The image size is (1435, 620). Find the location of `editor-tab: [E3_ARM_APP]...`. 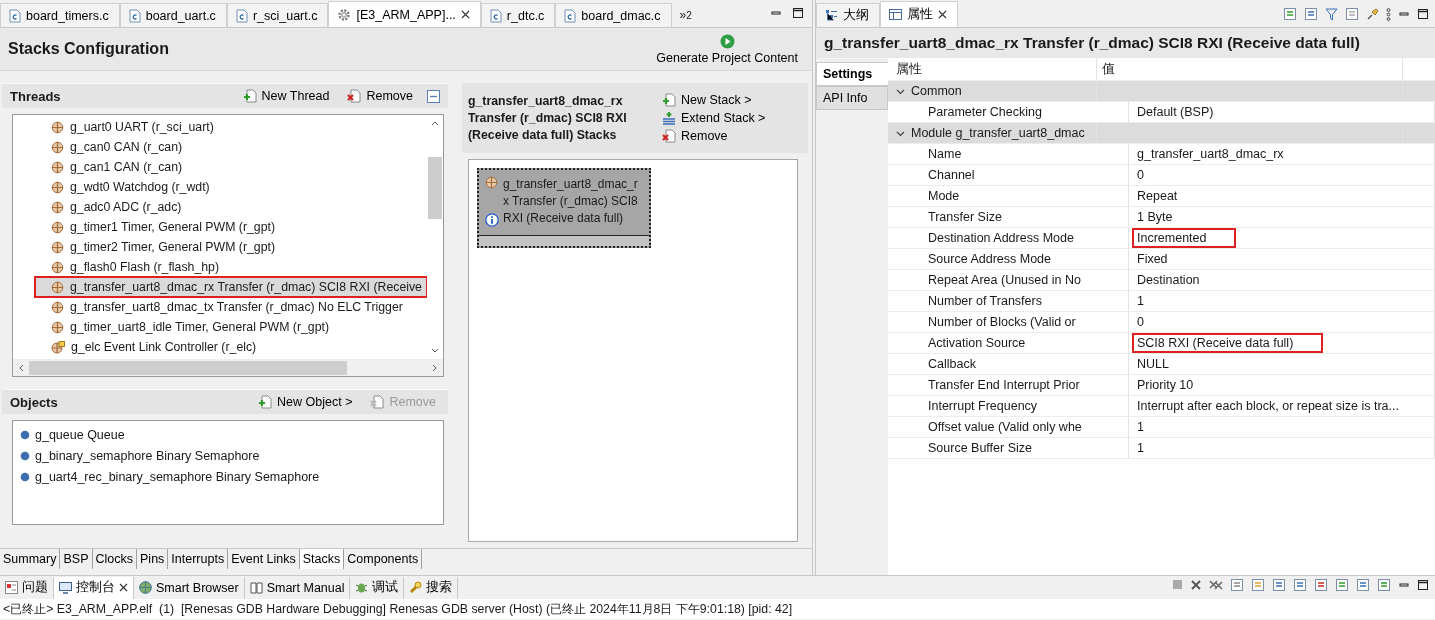

editor-tab: [E3_ARM_APP]... is located at coordinates (404, 14).